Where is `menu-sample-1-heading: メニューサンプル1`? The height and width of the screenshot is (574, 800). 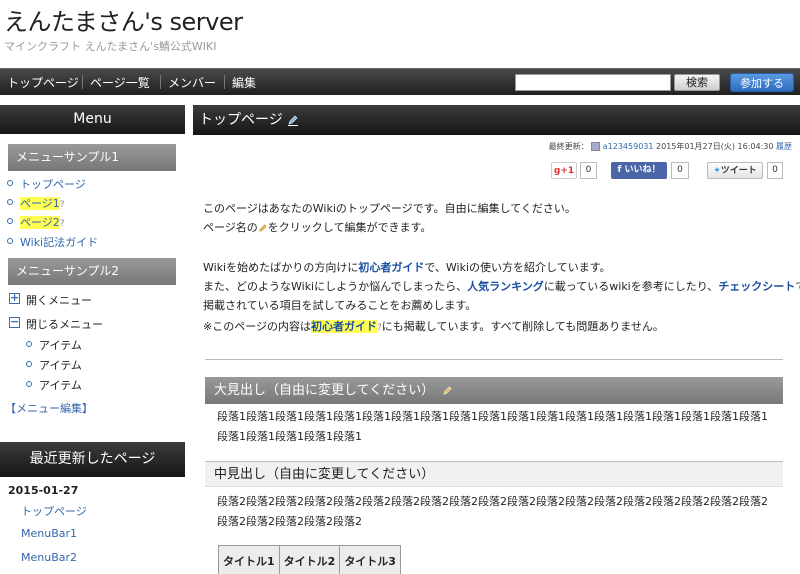 menu-sample-1-heading: メニューサンプル1 is located at coordinates (92, 157).